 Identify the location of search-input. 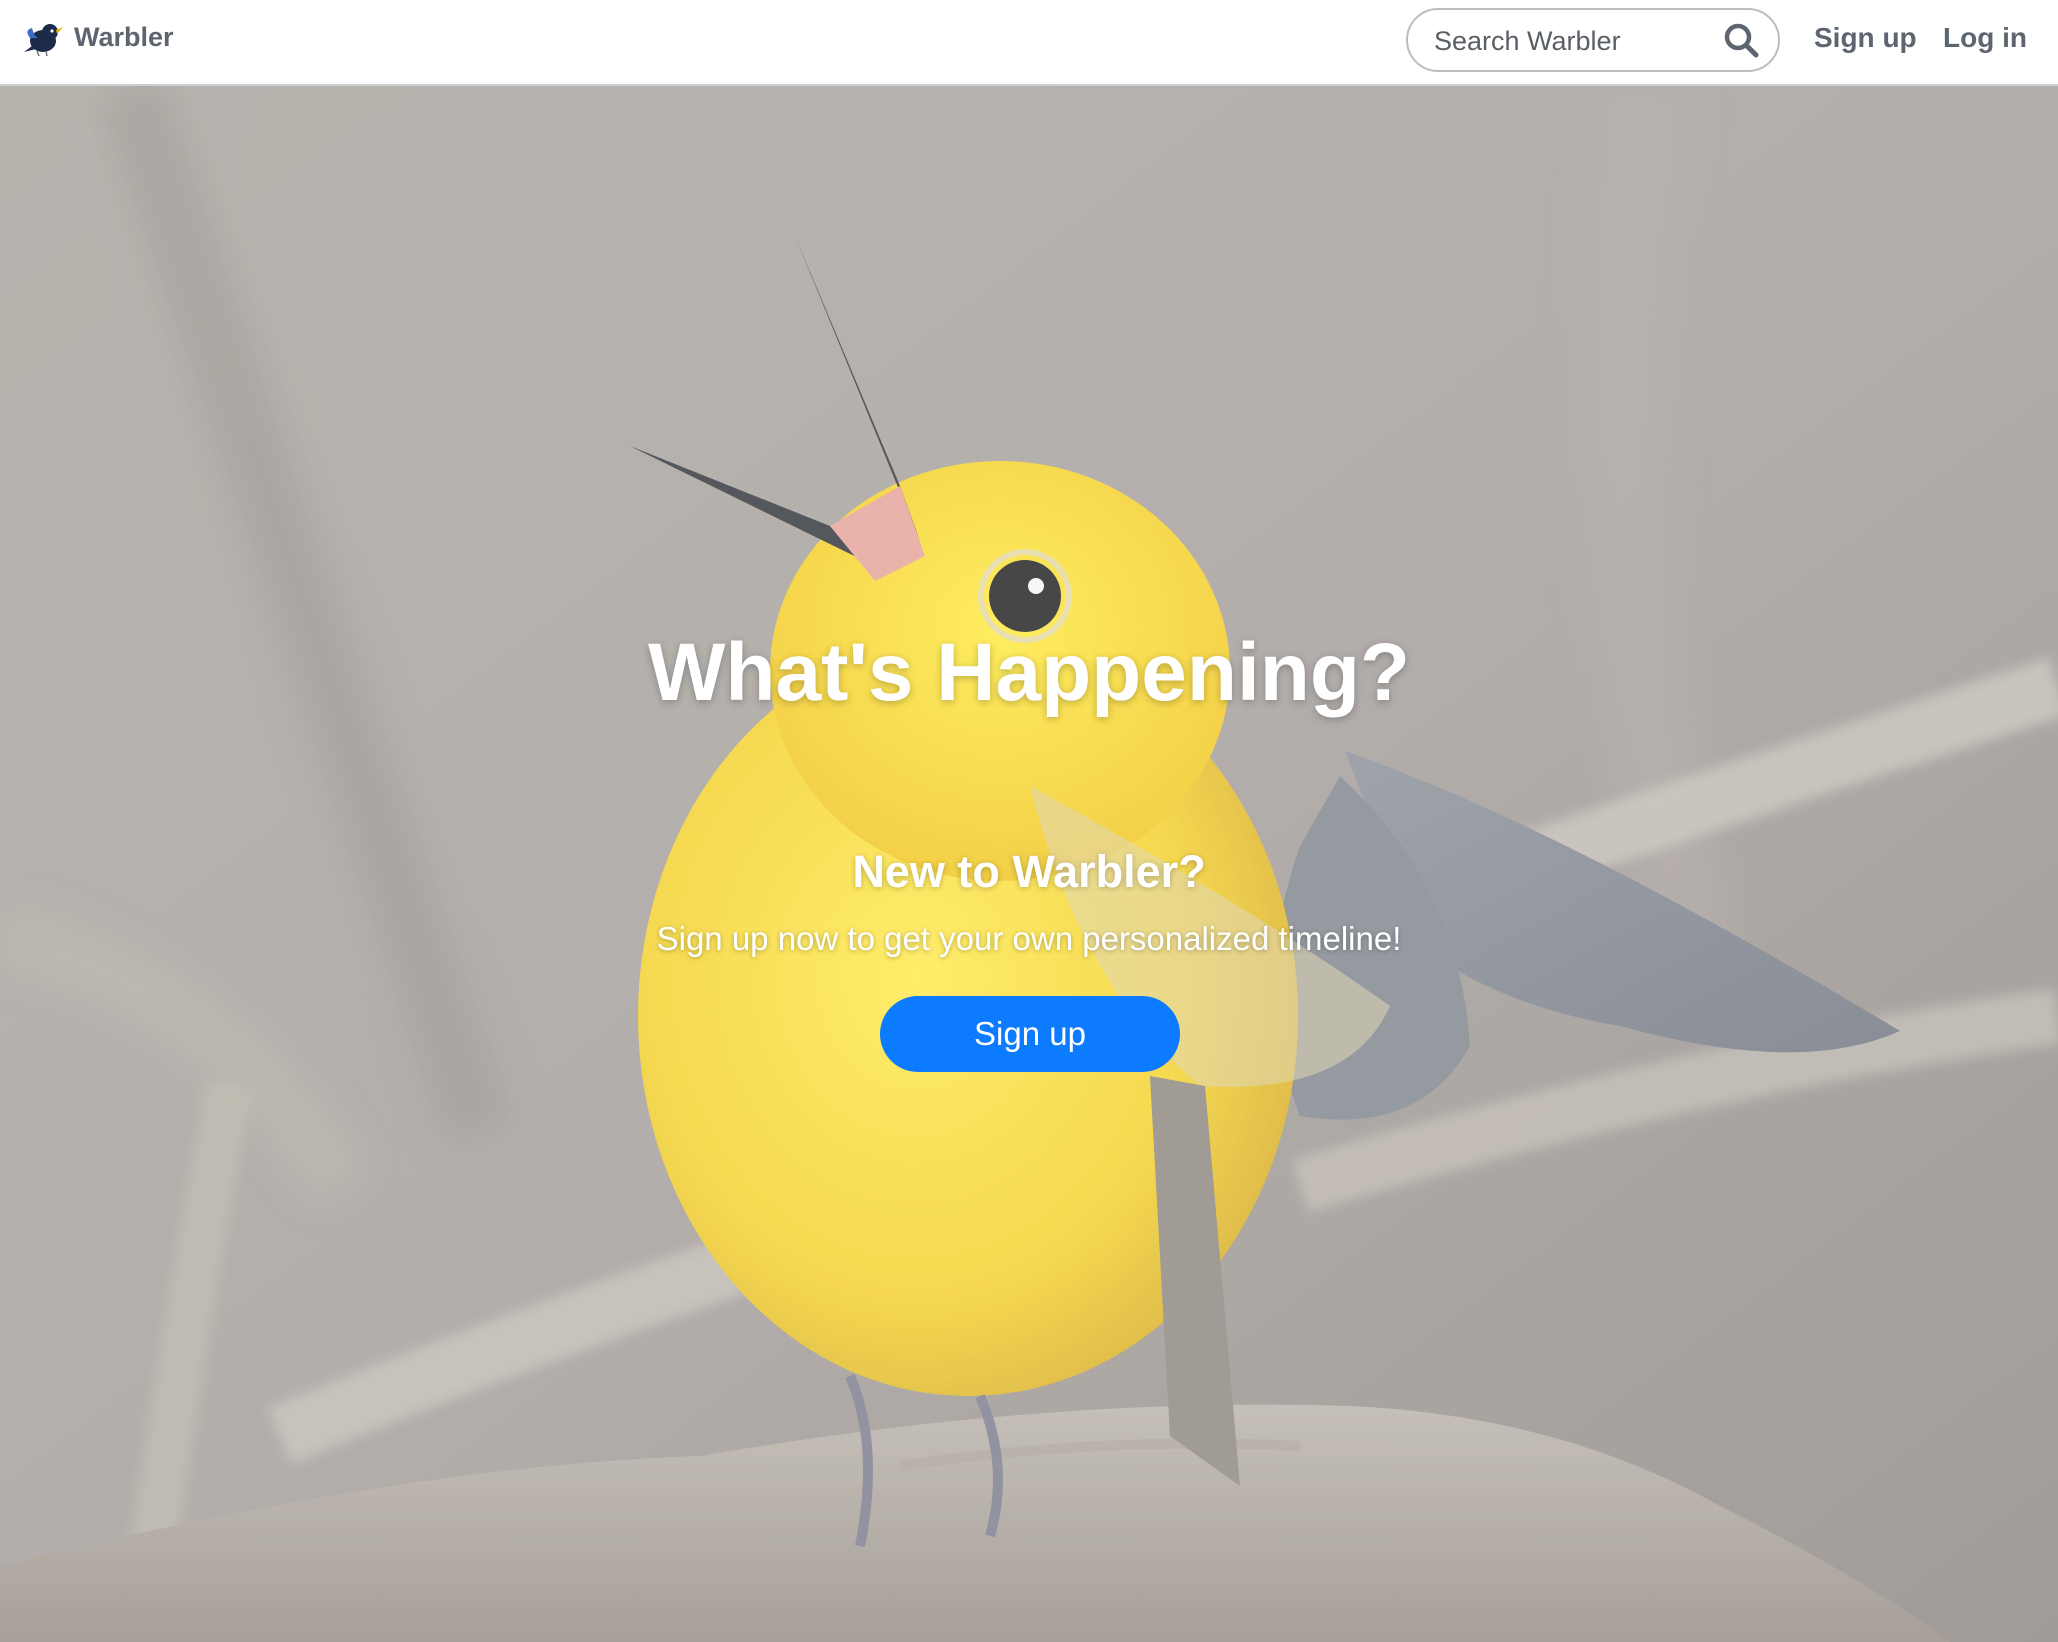
(1574, 41).